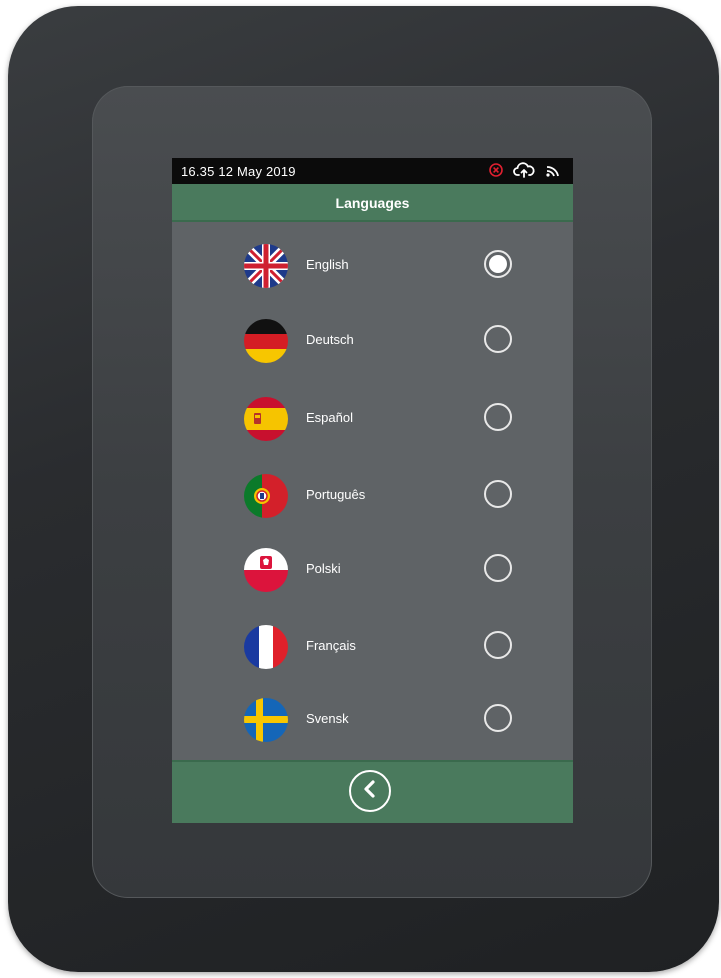 This screenshot has width=721, height=978. I want to click on bottom-bar, so click(372, 791).